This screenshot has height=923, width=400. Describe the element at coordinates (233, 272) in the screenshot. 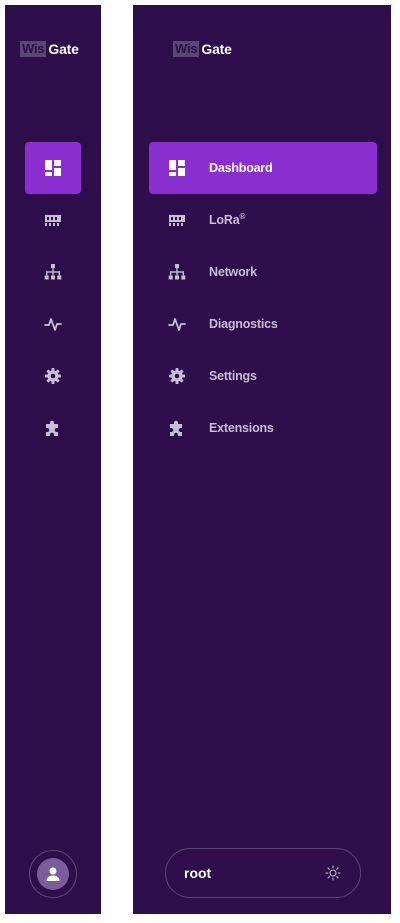

I see `nav-item-label: Network` at that location.